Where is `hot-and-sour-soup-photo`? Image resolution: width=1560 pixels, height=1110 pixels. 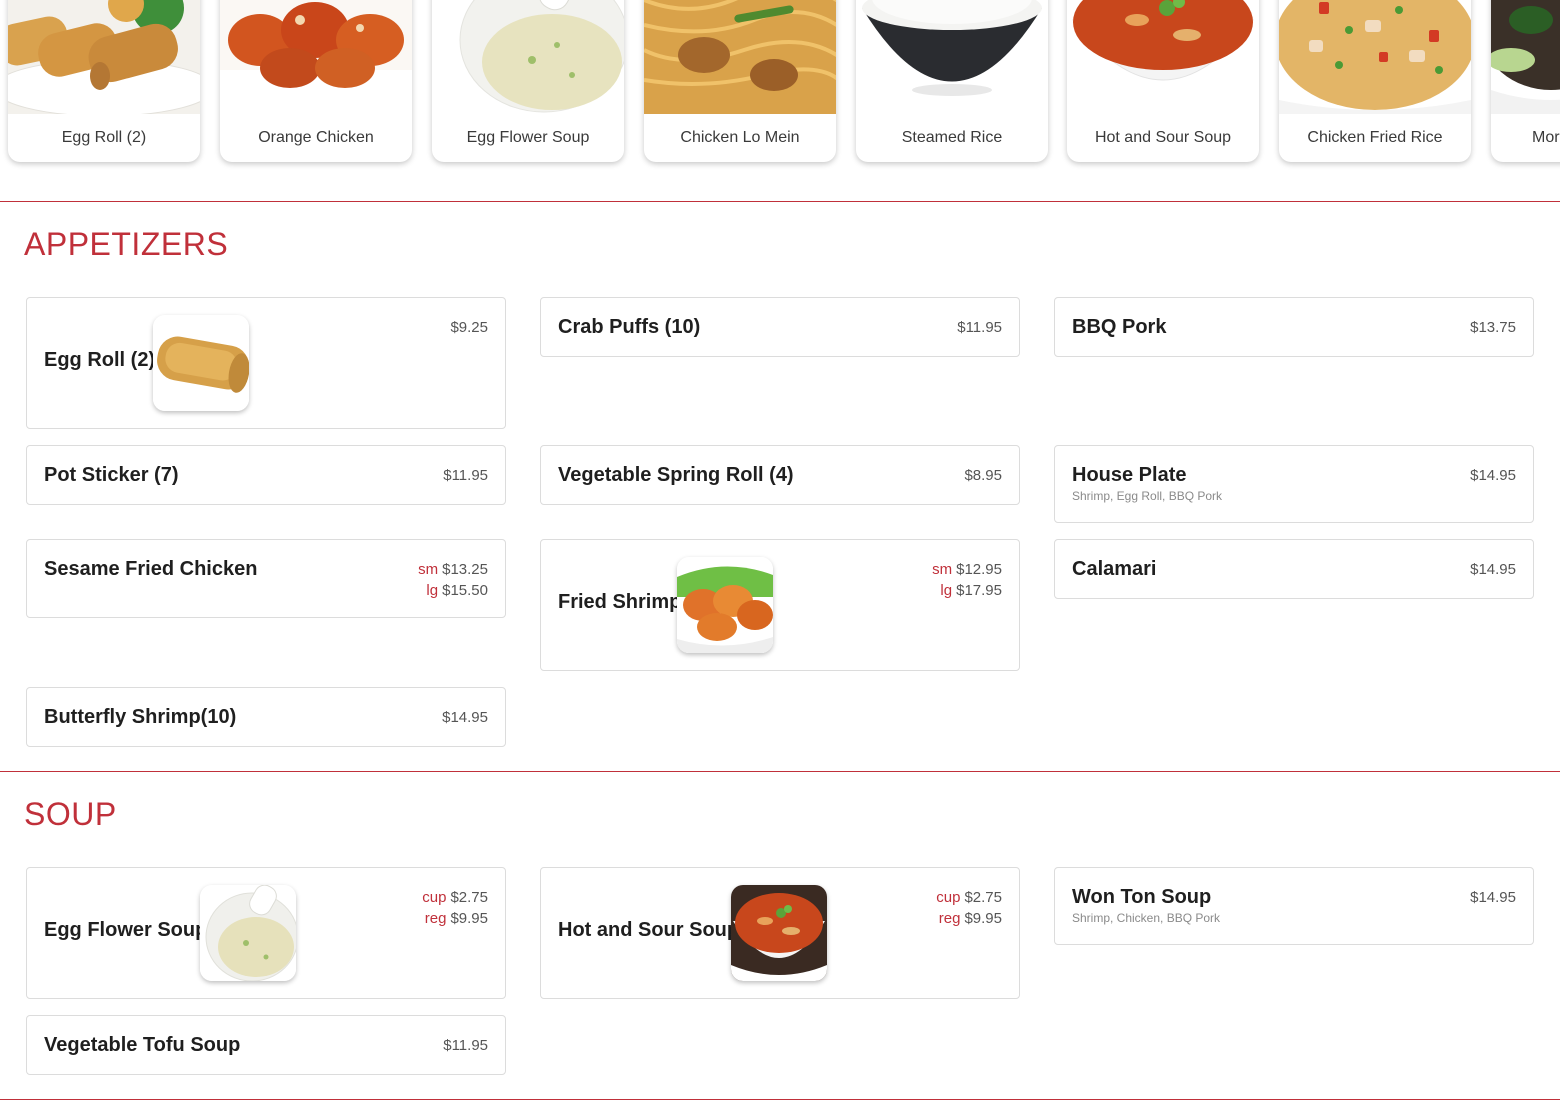
hot-and-sour-soup-photo is located at coordinates (1163, 57).